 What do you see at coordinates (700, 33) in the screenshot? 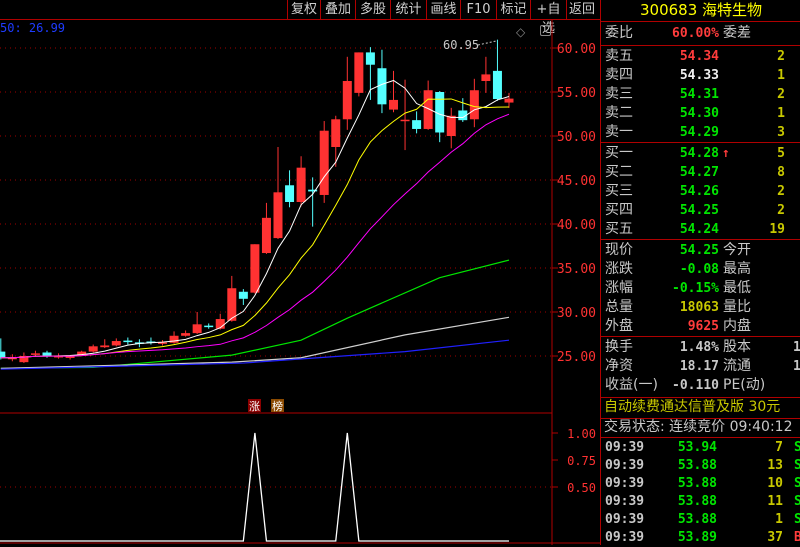
I see `weibi-row: 委比 60.00% 委差` at bounding box center [700, 33].